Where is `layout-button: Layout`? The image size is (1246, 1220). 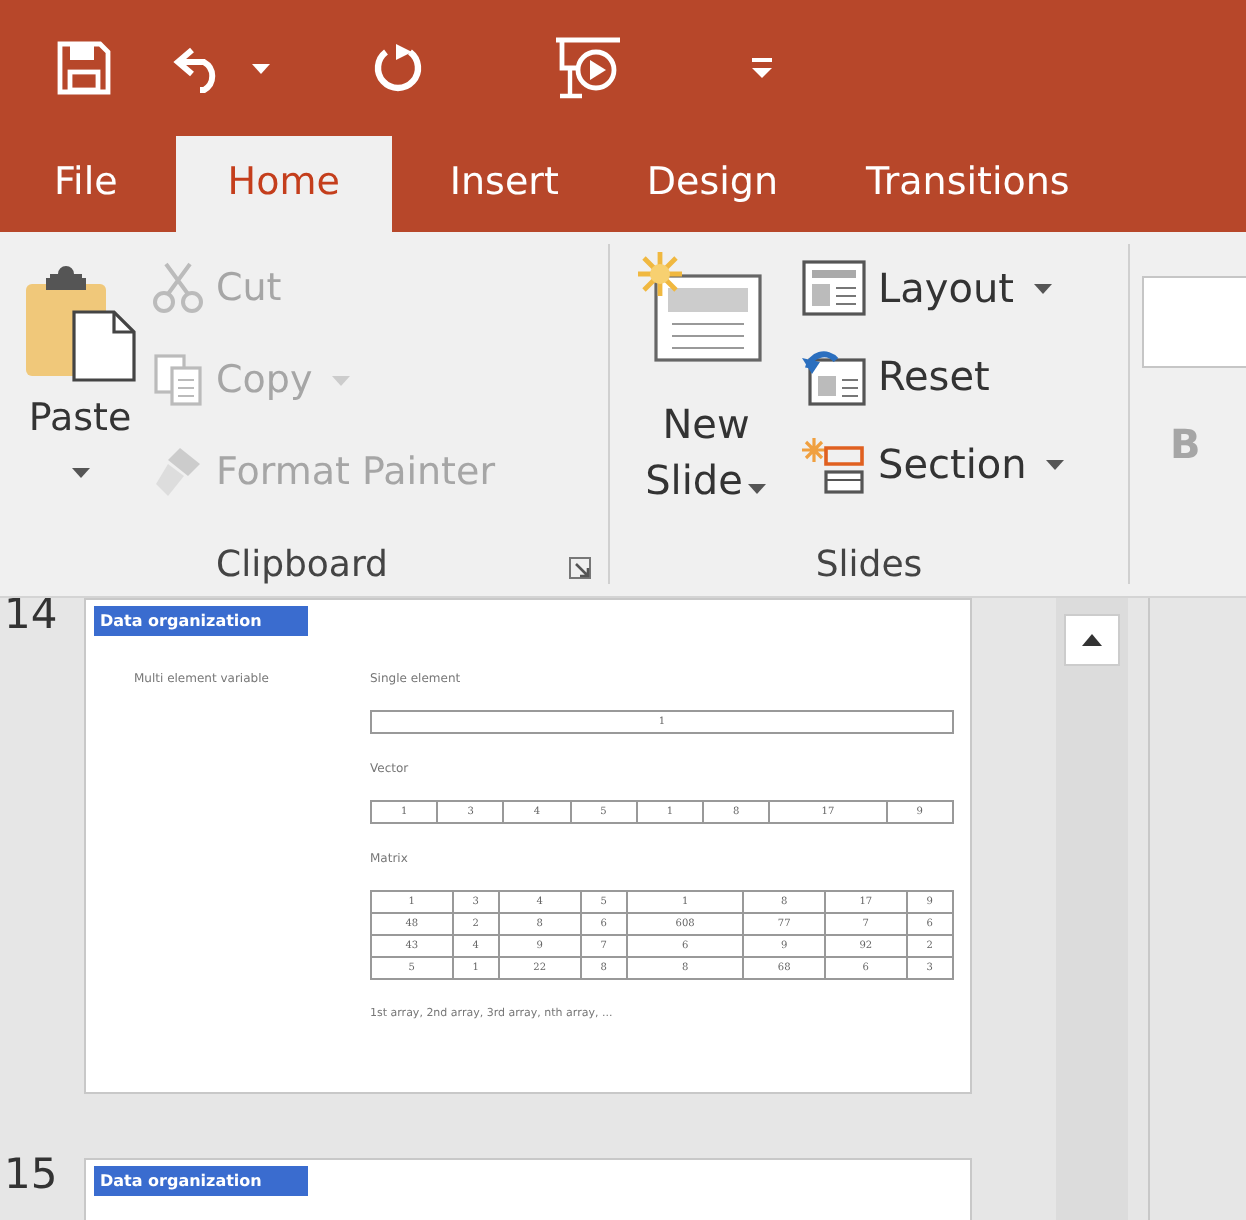 layout-button: Layout is located at coordinates (933, 288).